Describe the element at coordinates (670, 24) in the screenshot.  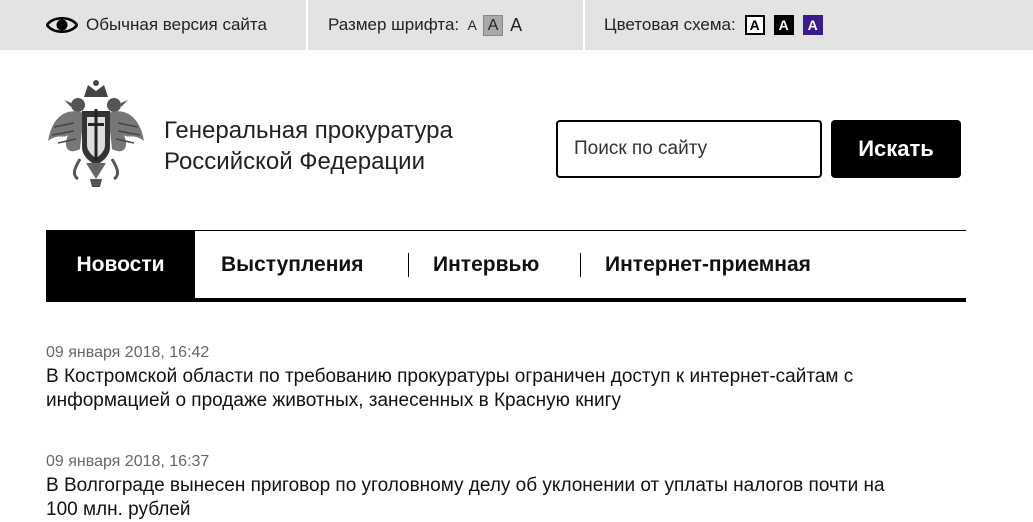
I see `color-scheme-label: Цветовая схема:` at that location.